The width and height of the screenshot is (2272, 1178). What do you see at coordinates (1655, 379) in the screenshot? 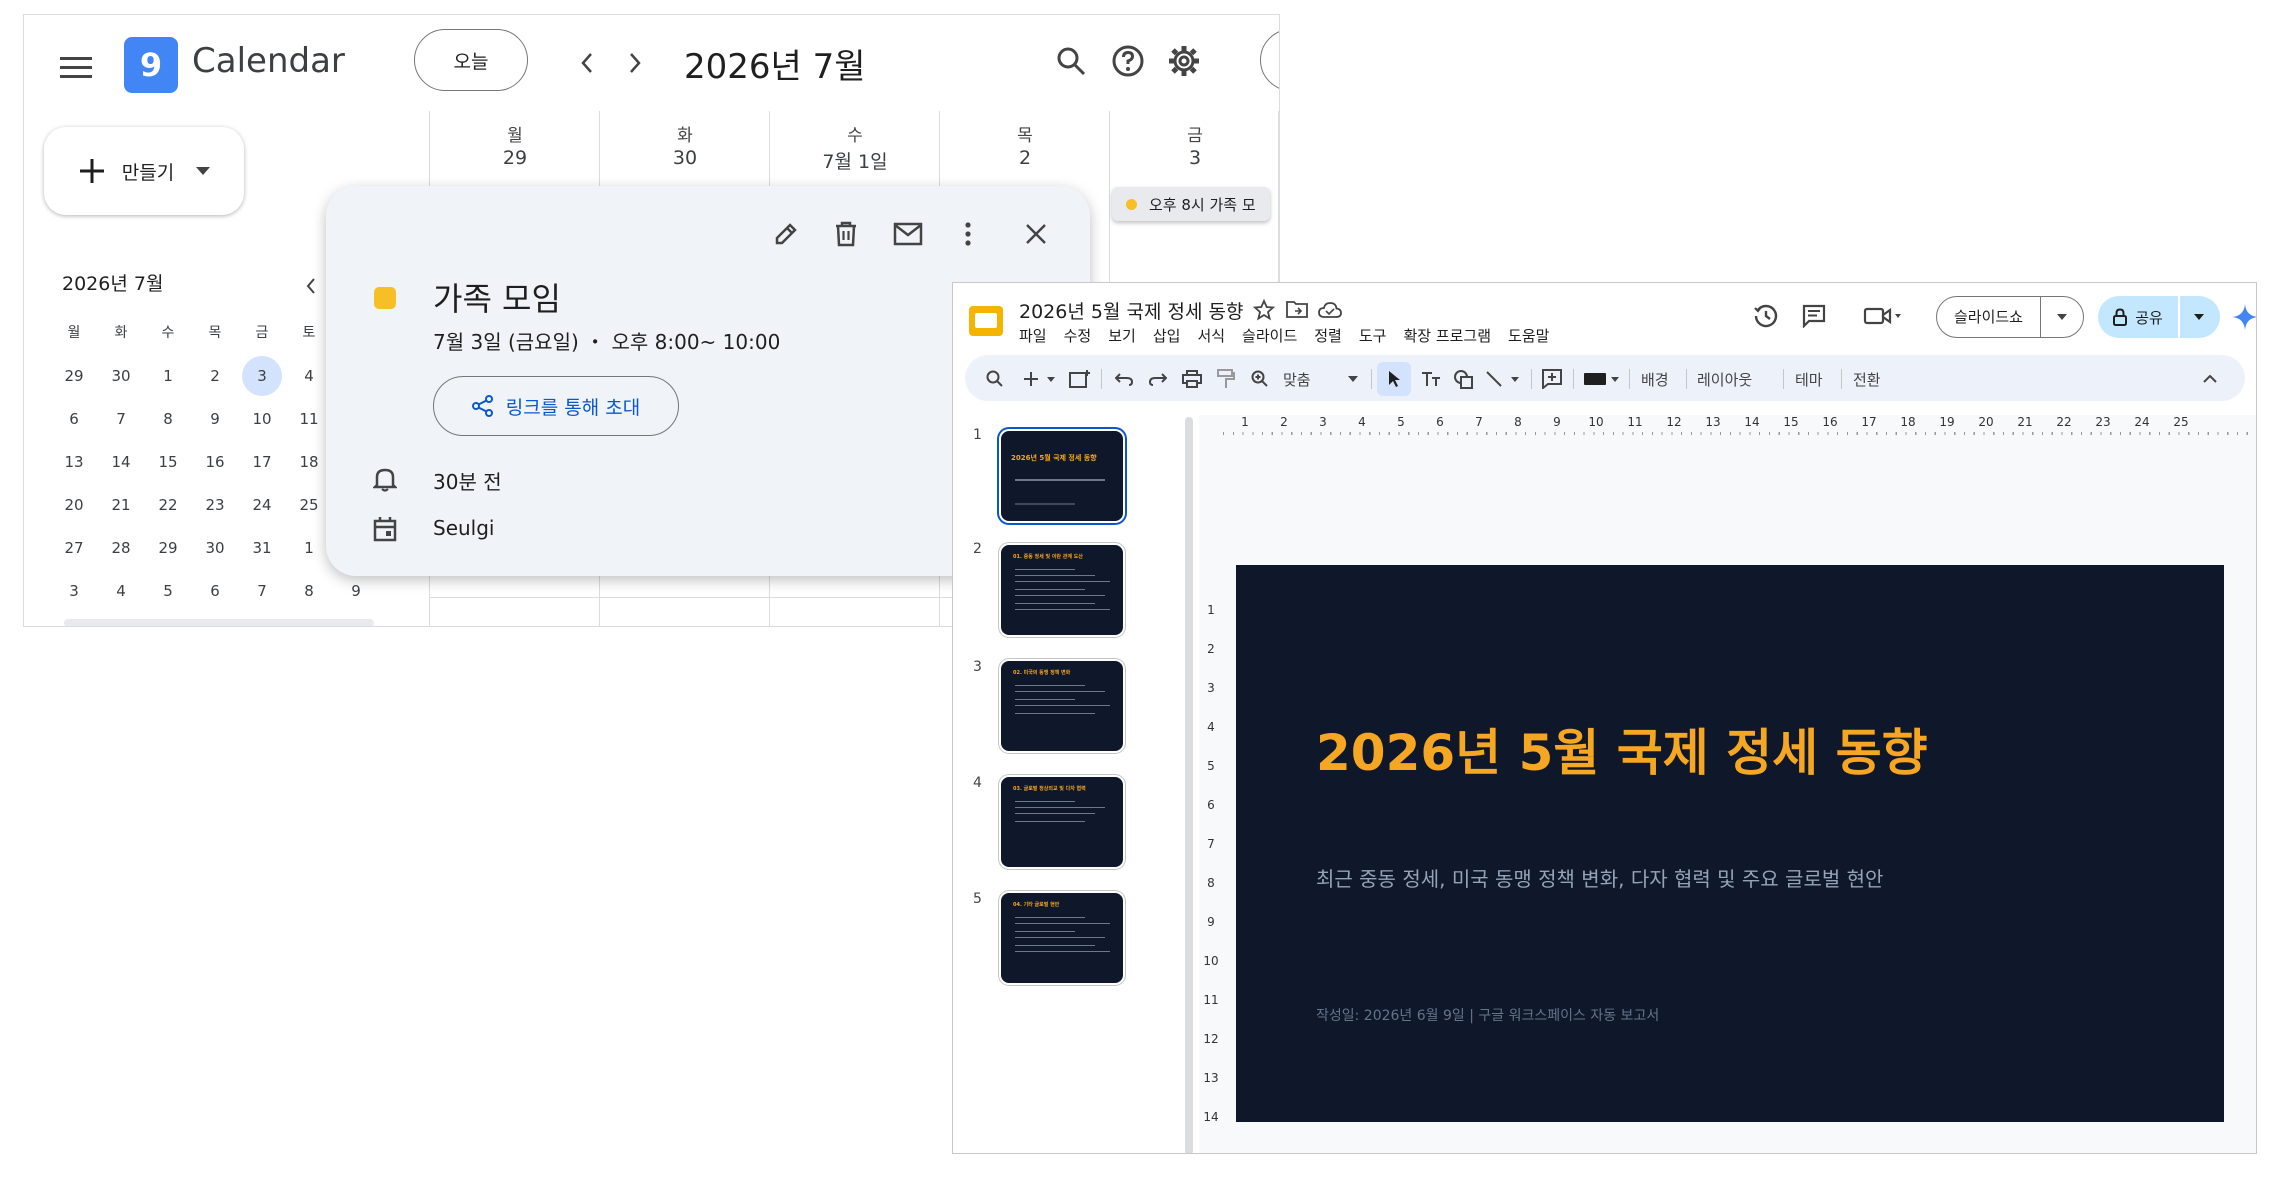
I see `background-button: 배경` at bounding box center [1655, 379].